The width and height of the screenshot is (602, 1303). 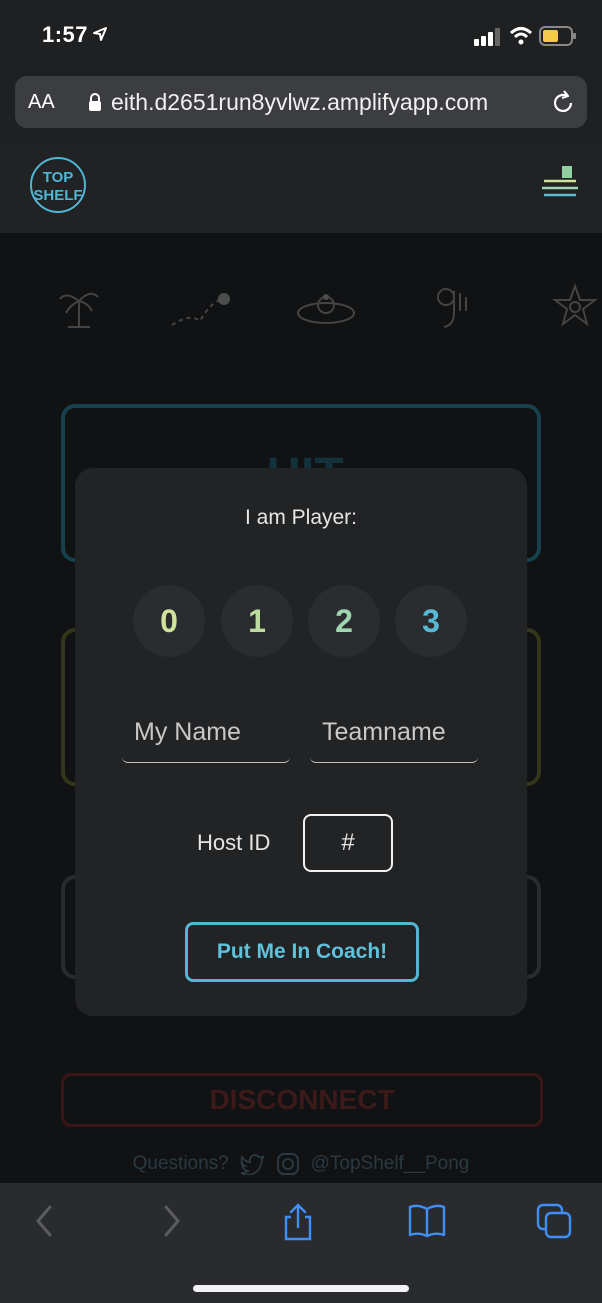 I want to click on palm-tree-icon, so click(x=79, y=310).